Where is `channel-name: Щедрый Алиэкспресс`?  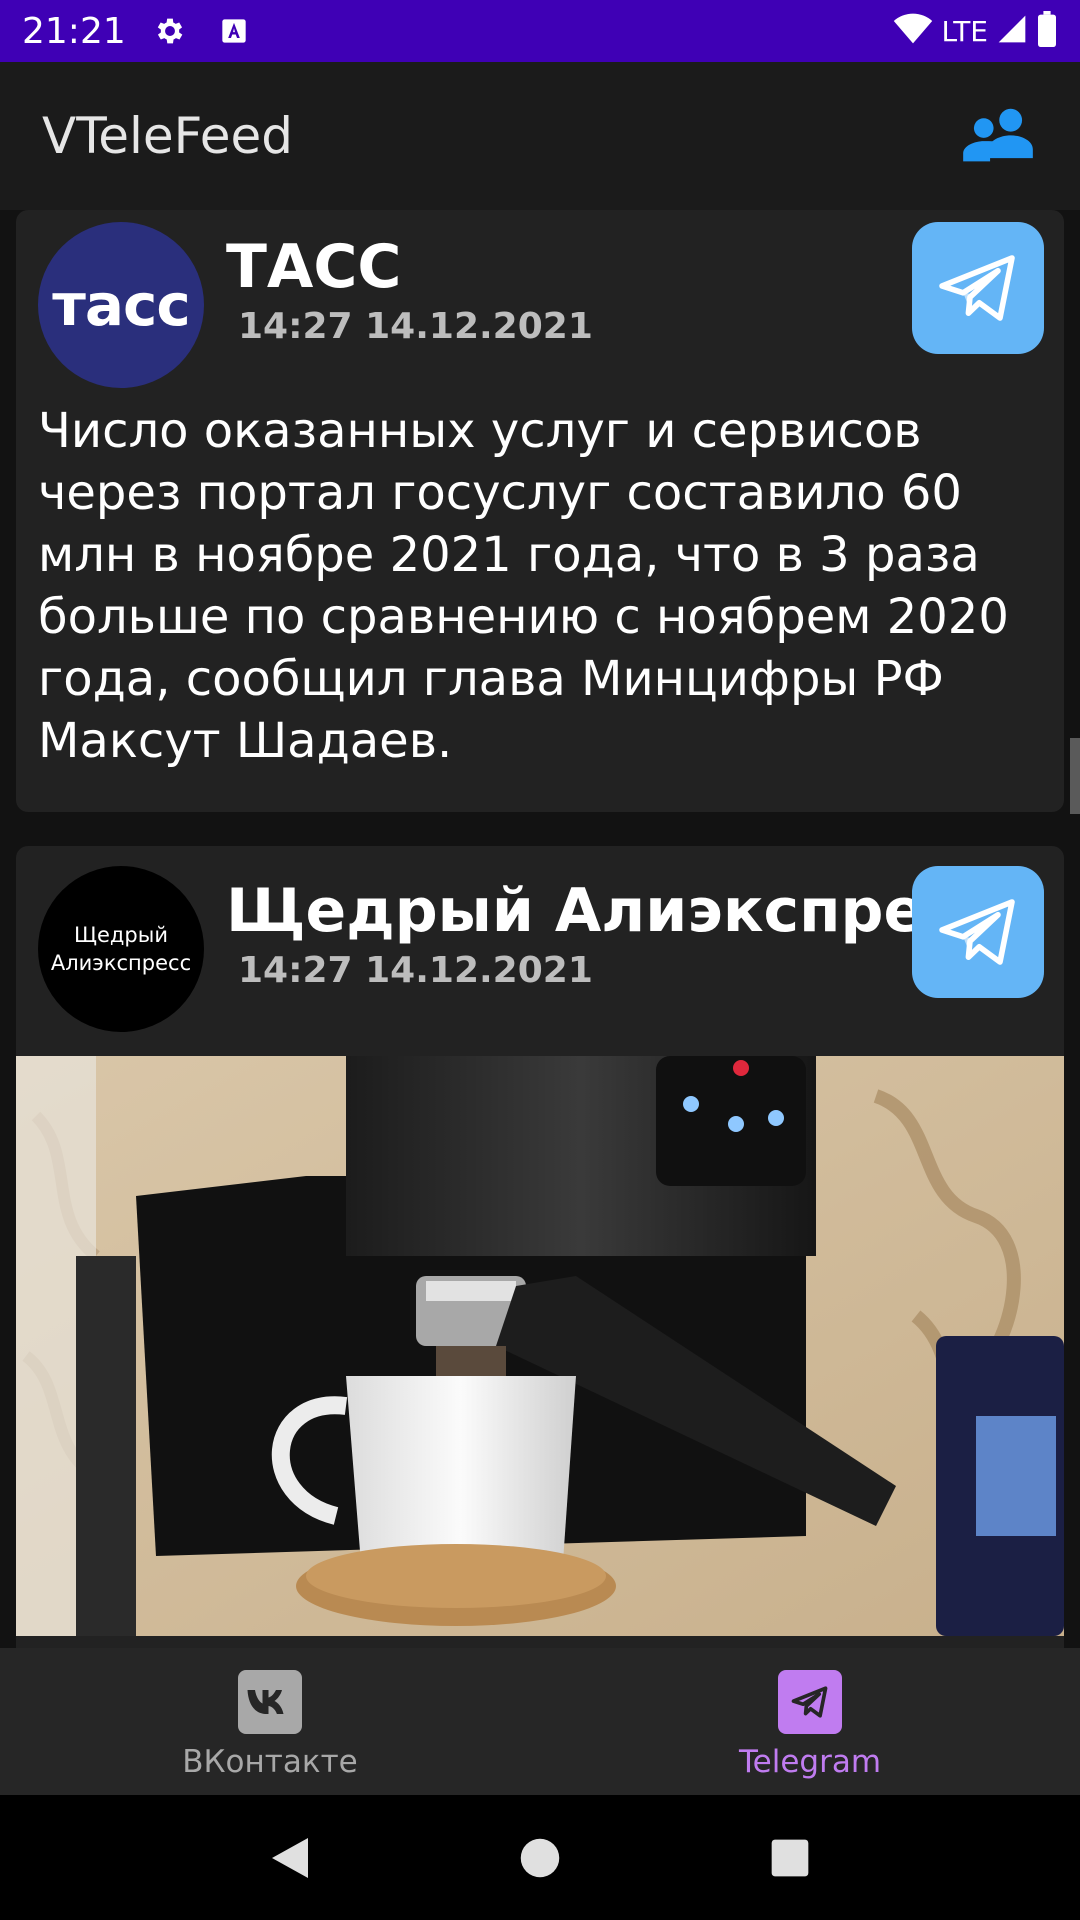 channel-name: Щедрый Алиэкспресс is located at coordinates (611, 911).